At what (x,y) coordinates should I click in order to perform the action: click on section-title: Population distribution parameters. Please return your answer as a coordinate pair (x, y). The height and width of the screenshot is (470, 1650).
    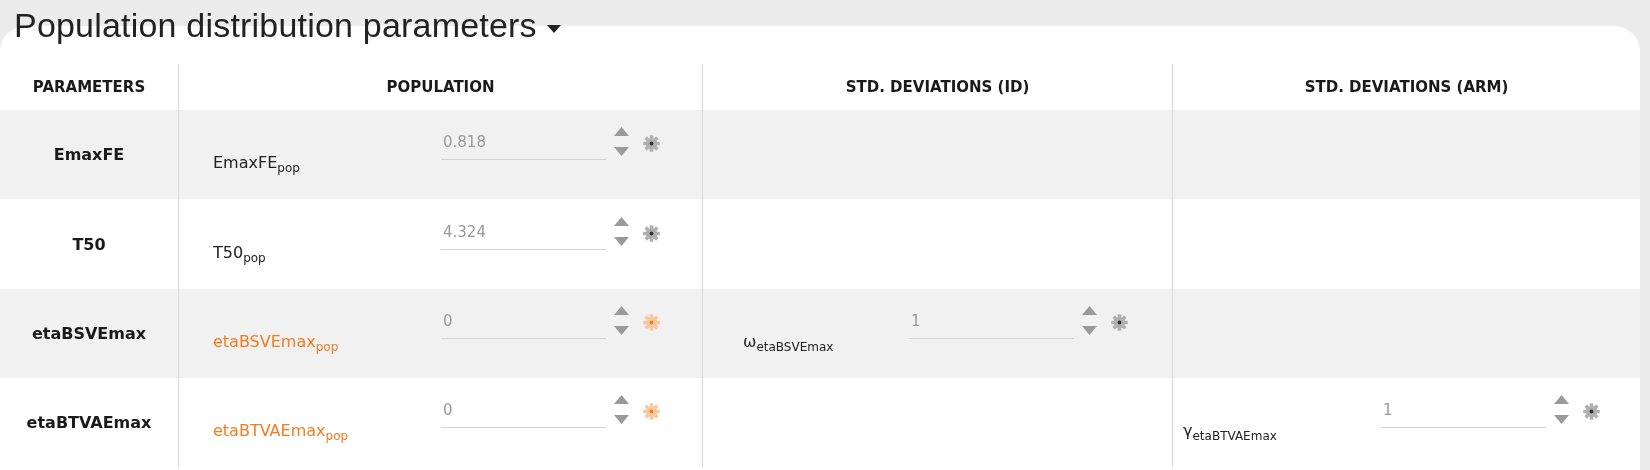
    Looking at the image, I should click on (275, 25).